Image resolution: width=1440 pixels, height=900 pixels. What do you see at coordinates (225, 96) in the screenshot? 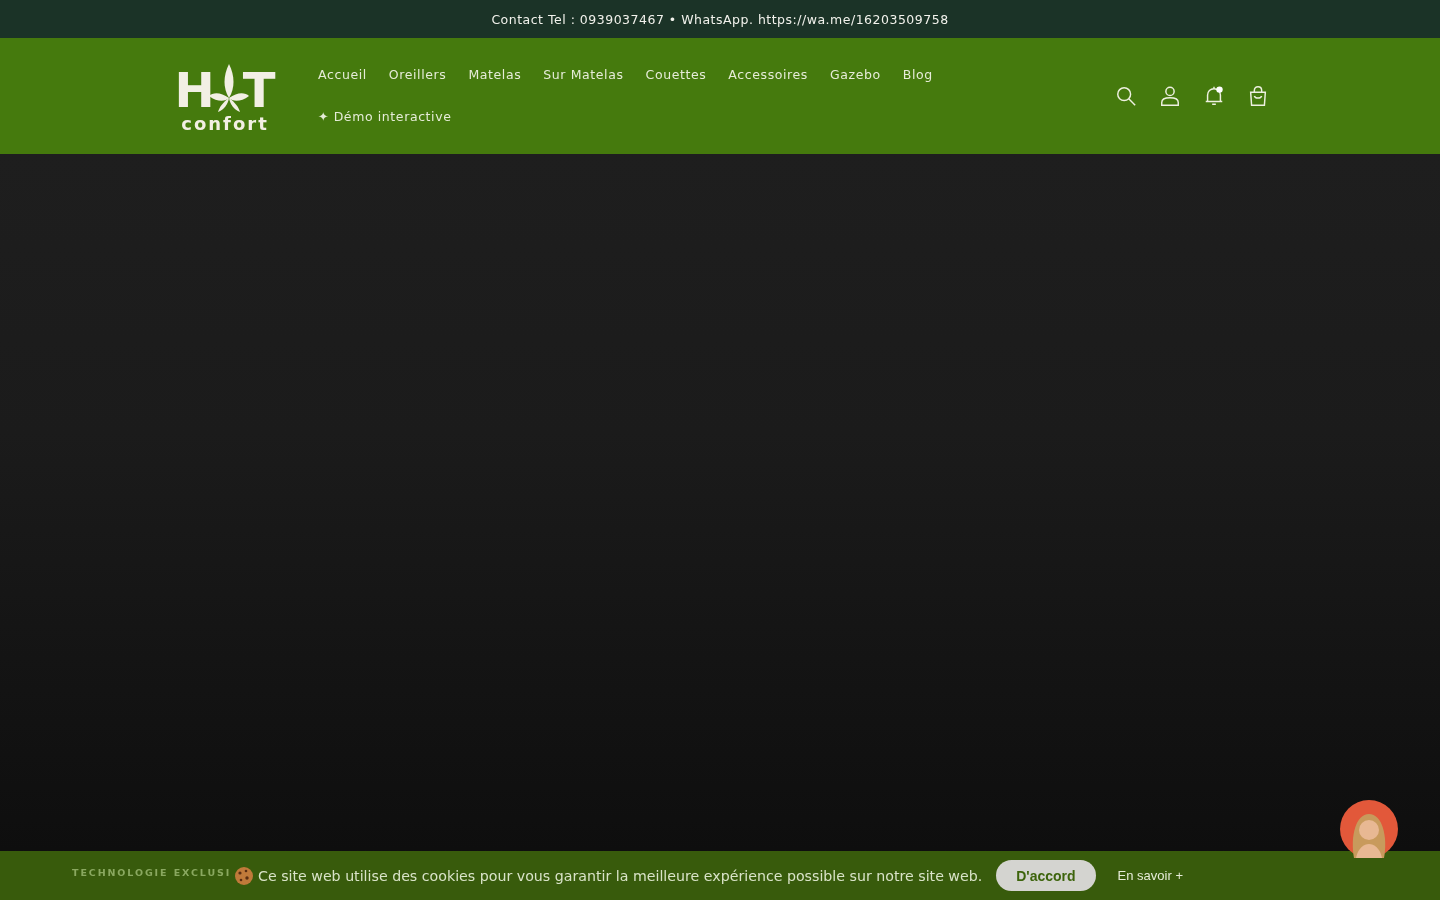
I see `logo: H T confort` at bounding box center [225, 96].